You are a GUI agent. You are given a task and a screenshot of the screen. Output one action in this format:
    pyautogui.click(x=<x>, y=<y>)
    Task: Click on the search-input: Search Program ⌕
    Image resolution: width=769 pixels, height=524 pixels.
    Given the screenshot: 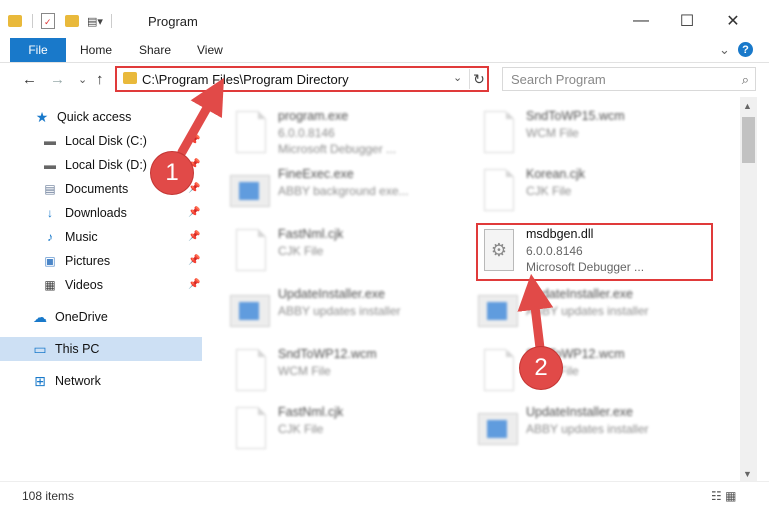 What is the action you would take?
    pyautogui.click(x=629, y=79)
    